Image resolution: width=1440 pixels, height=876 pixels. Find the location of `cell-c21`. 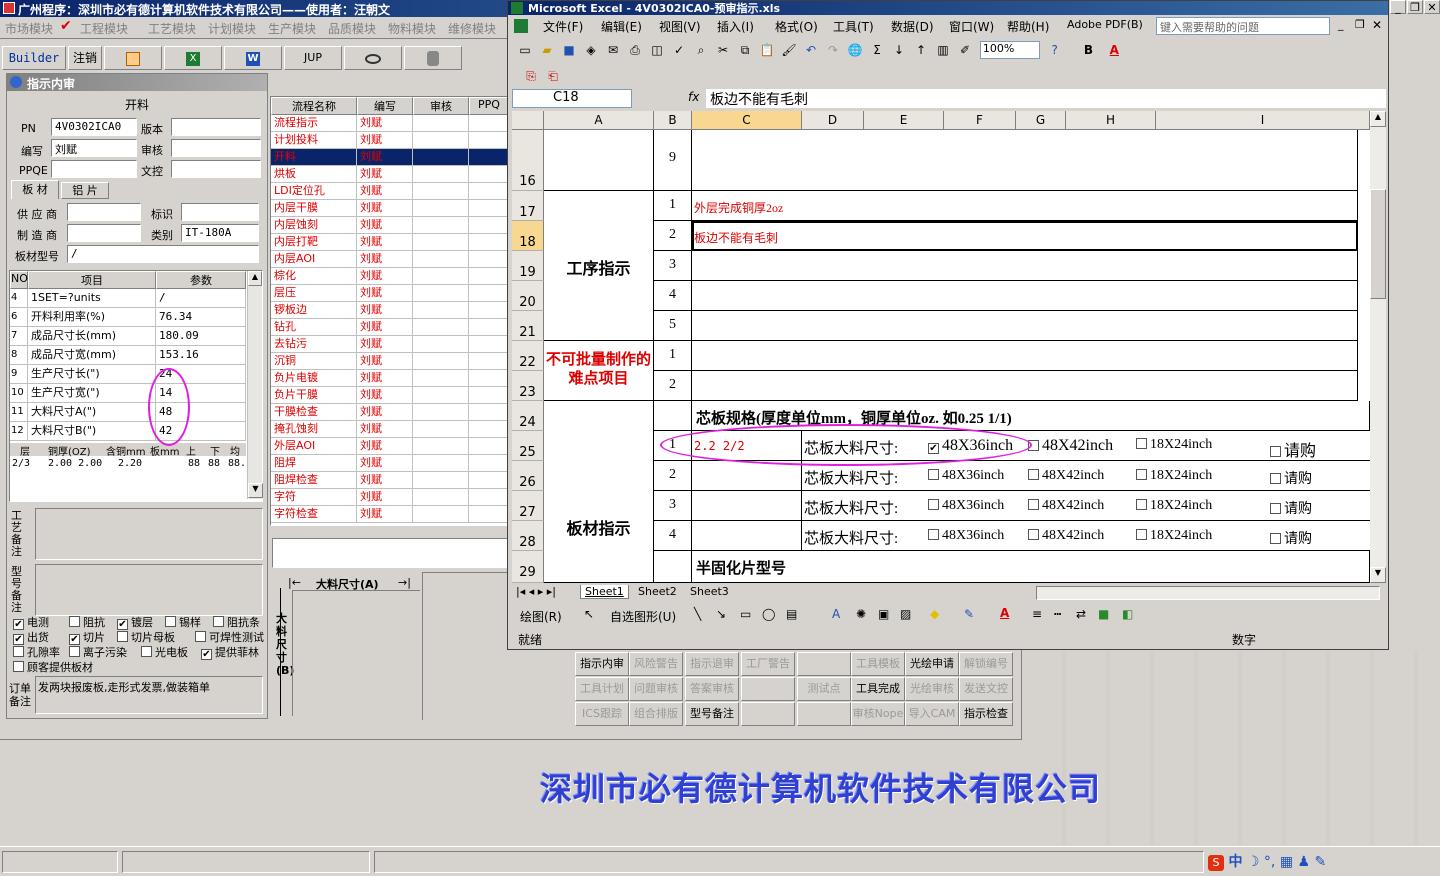

cell-c21 is located at coordinates (1025, 326).